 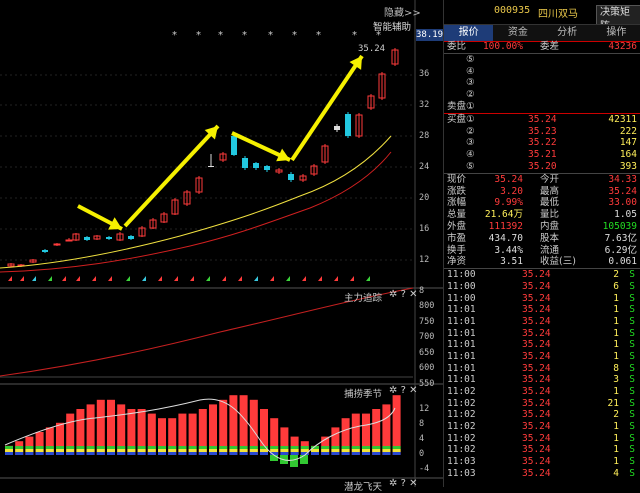 What do you see at coordinates (457, 262) in the screenshot?
I see `quote-label: 净资` at bounding box center [457, 262].